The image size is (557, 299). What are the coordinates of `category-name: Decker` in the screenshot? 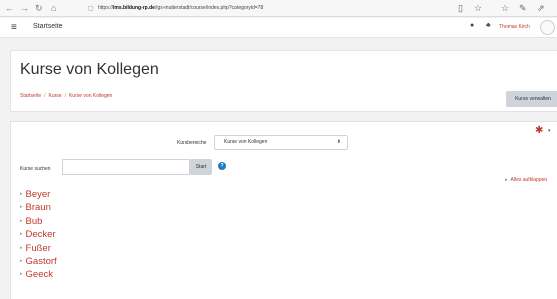 It's located at (41, 234).